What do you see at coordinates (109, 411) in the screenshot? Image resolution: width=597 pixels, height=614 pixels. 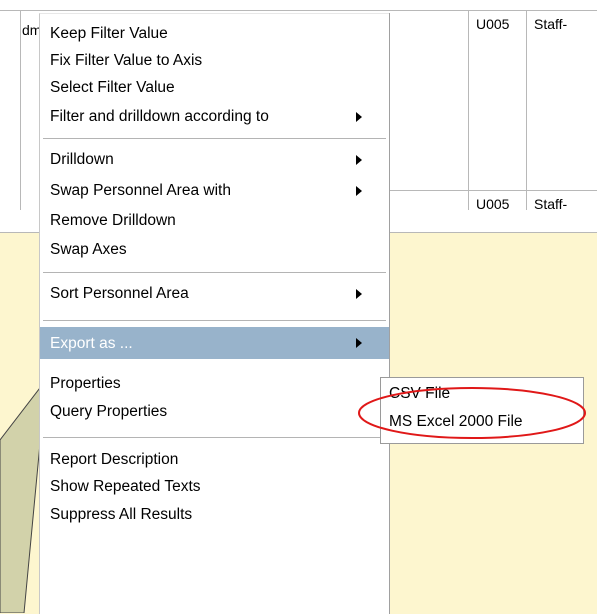 I see `menu-item-label: Query Properties` at bounding box center [109, 411].